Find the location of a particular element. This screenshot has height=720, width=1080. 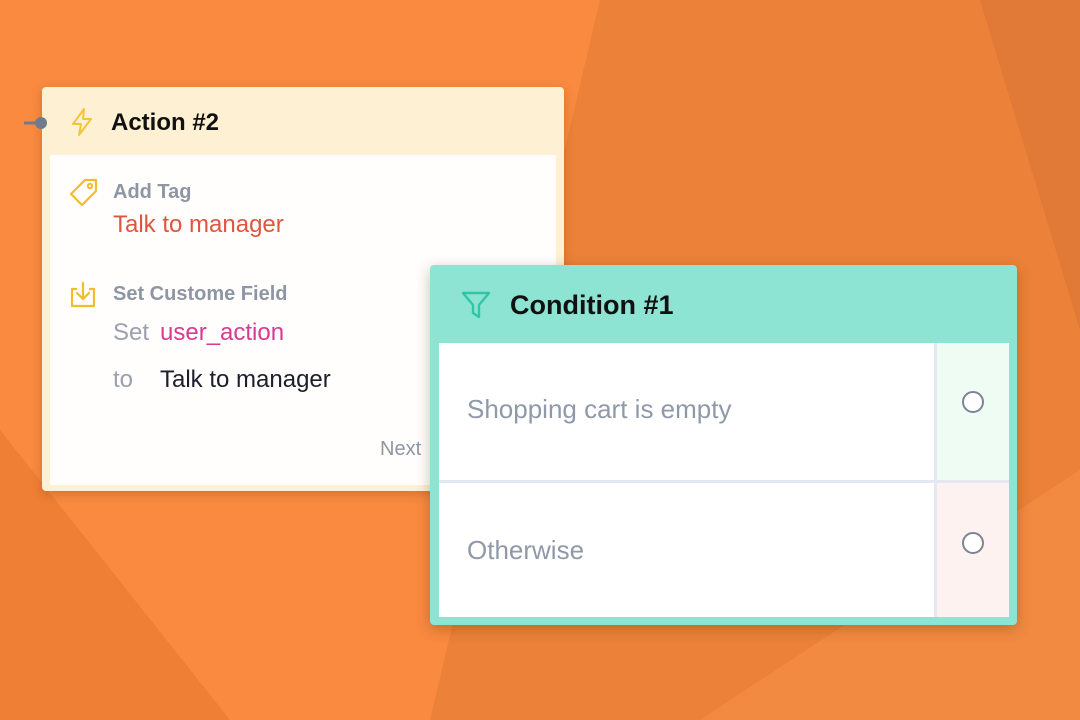

add-tag-title: Add Tag is located at coordinates (152, 192).